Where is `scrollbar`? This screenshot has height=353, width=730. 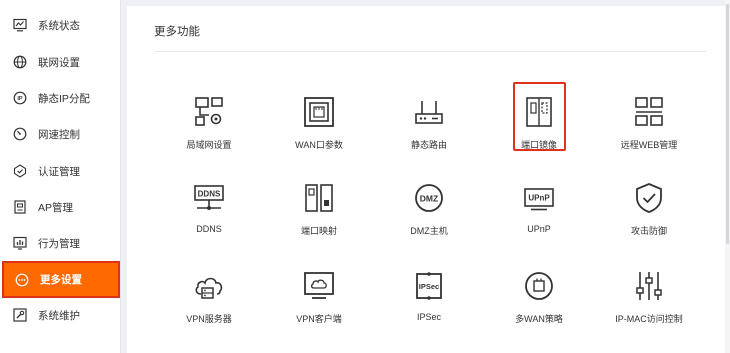
scrollbar is located at coordinates (727, 176).